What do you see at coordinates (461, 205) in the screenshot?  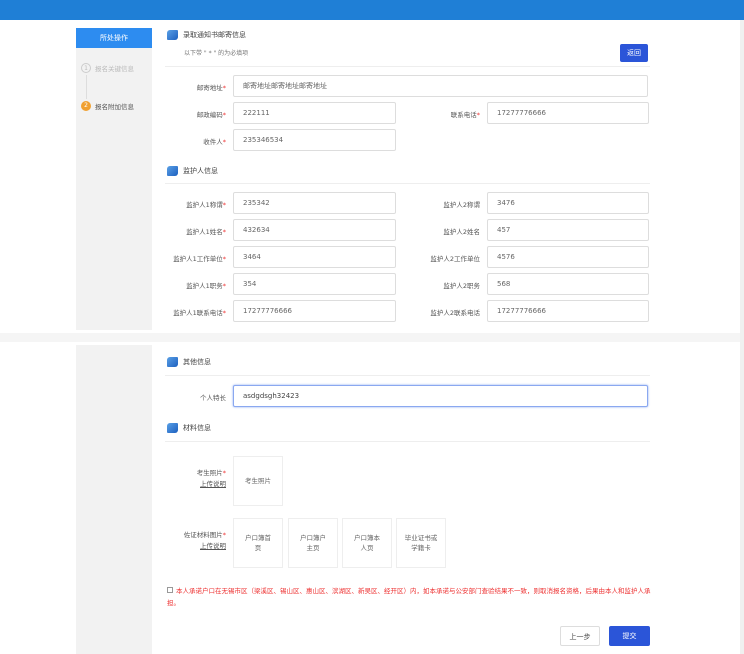 I see `label-guardian2: 监护人2称谓` at bounding box center [461, 205].